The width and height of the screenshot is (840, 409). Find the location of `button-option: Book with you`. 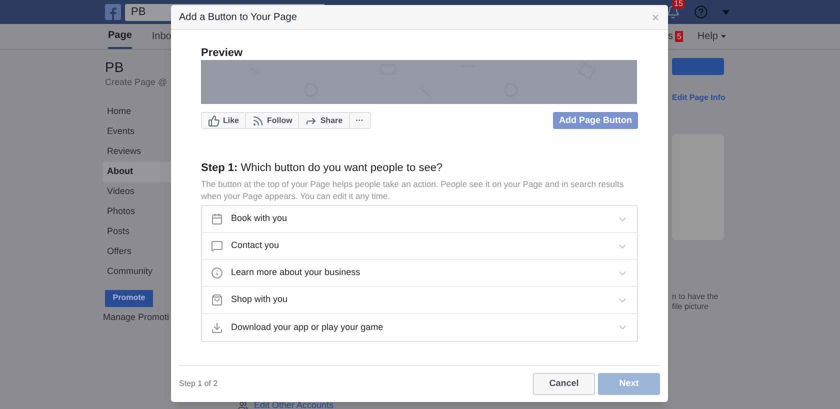

button-option: Book with you is located at coordinates (419, 219).